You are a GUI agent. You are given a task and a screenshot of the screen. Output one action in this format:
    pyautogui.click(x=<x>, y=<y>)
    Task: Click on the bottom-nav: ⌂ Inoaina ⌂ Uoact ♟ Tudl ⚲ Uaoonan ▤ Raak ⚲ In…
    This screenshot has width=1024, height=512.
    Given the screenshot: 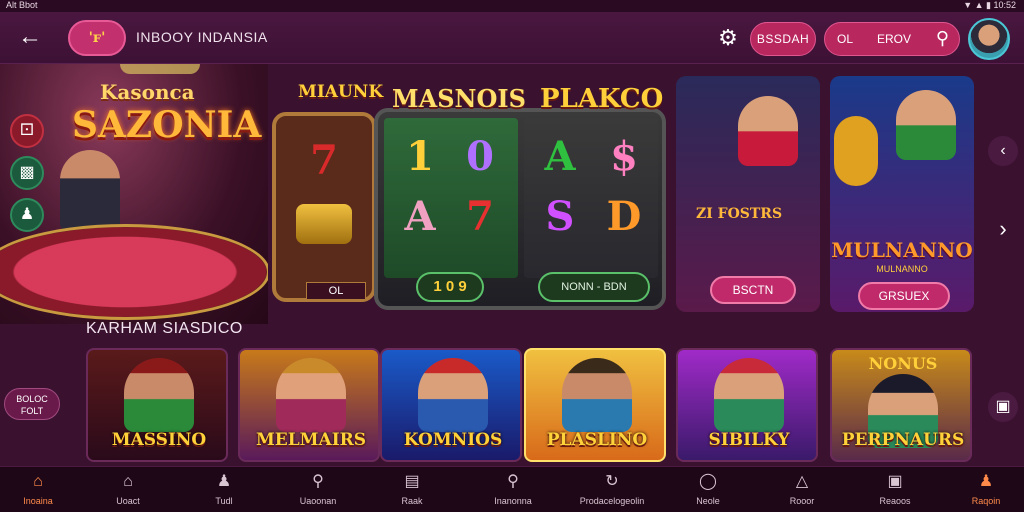 What is the action you would take?
    pyautogui.click(x=512, y=489)
    